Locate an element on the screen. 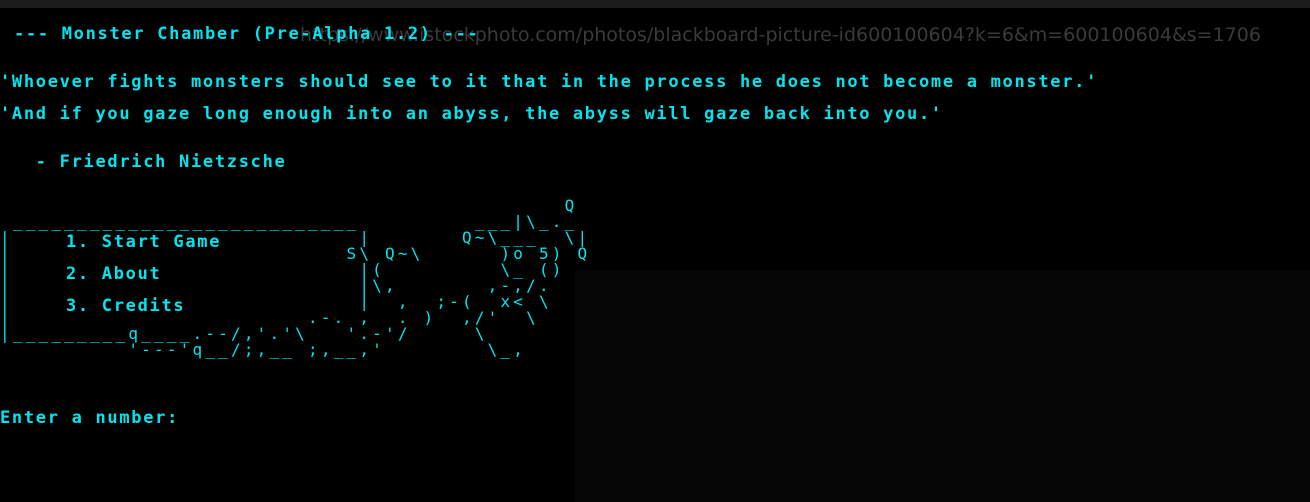  game-title: --- Monster Chamber (Pre-Alpha 1.2) --- is located at coordinates (247, 34).